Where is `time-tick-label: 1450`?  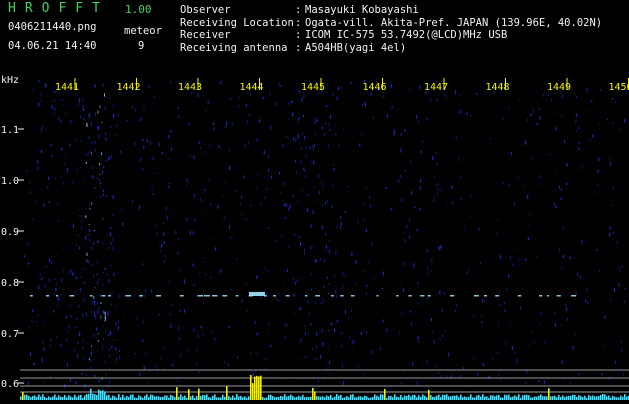 time-tick-label: 1450 is located at coordinates (619, 87).